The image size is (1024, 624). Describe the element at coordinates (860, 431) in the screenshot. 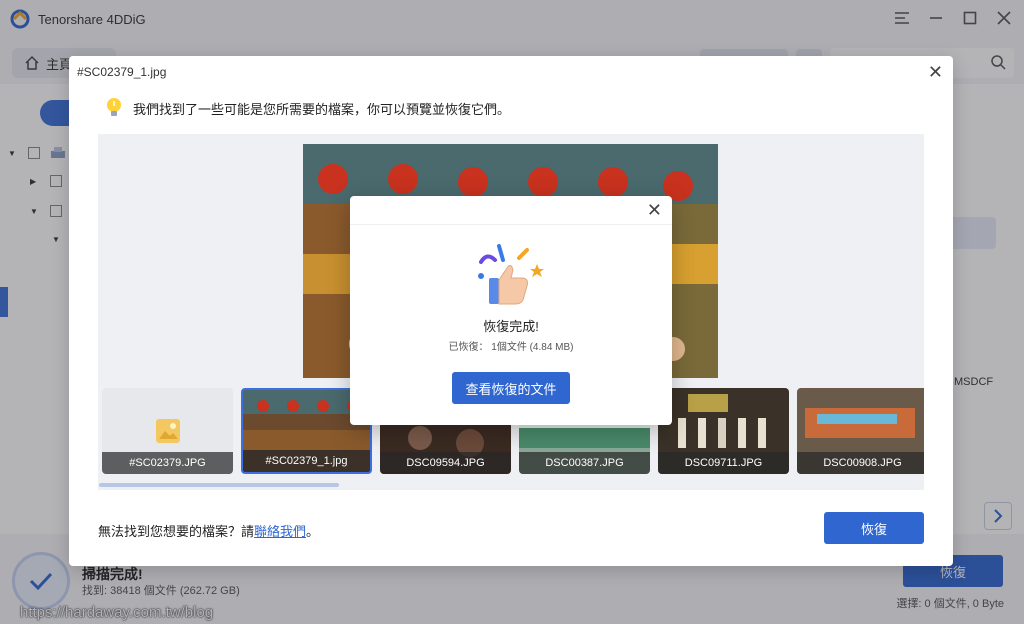

I see `thumbnail-item: DSC00908.JPG` at that location.